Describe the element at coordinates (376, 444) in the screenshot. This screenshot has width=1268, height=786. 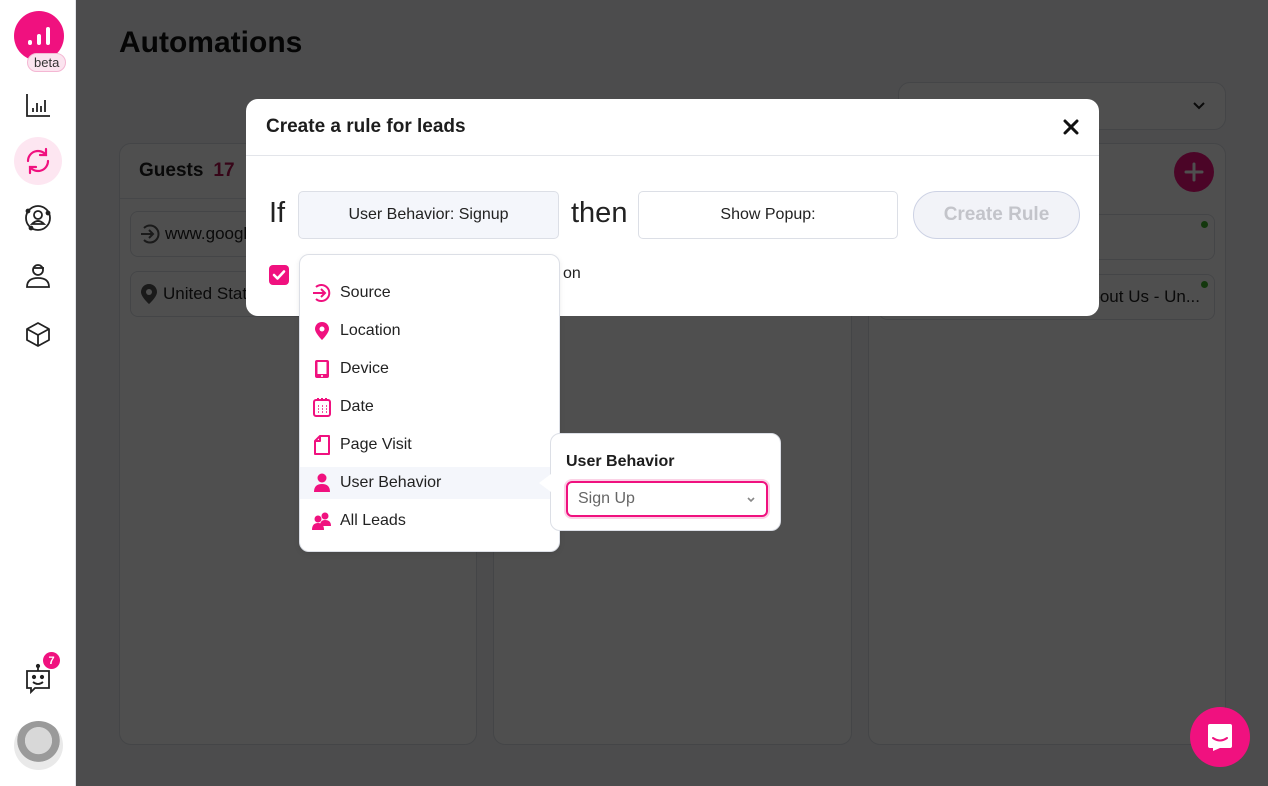
I see `dropdown-item-label: Page Visit` at that location.